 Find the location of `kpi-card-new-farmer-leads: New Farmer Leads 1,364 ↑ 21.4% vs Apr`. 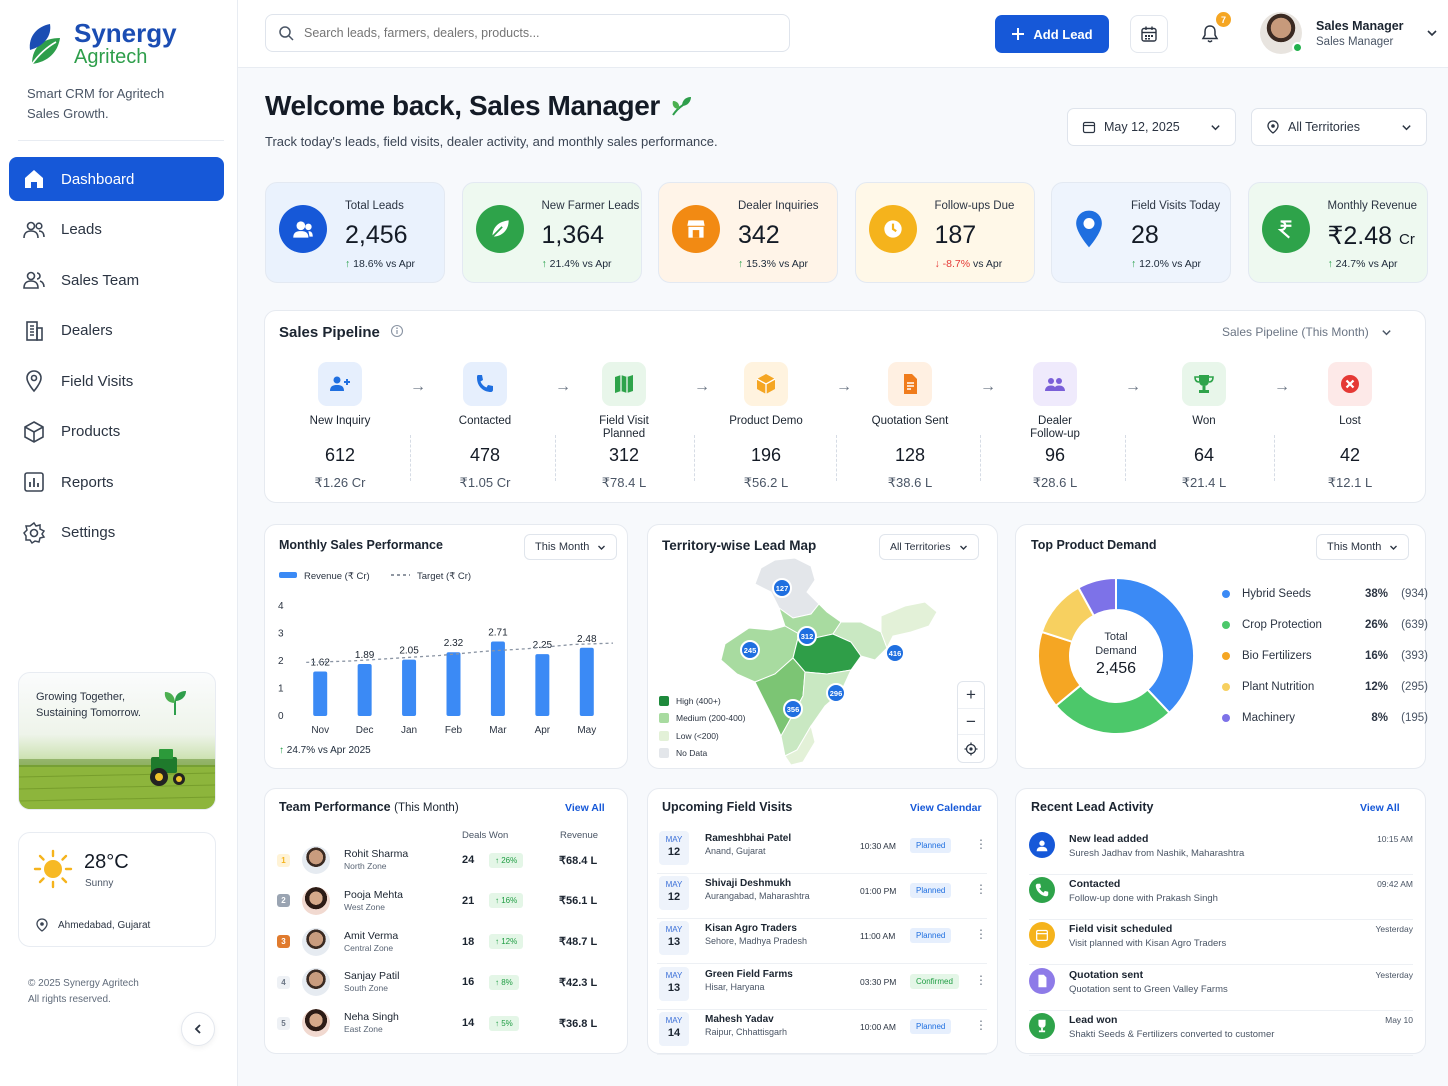

kpi-card-new-farmer-leads: New Farmer Leads 1,364 ↑ 21.4% vs Apr is located at coordinates (551, 232).